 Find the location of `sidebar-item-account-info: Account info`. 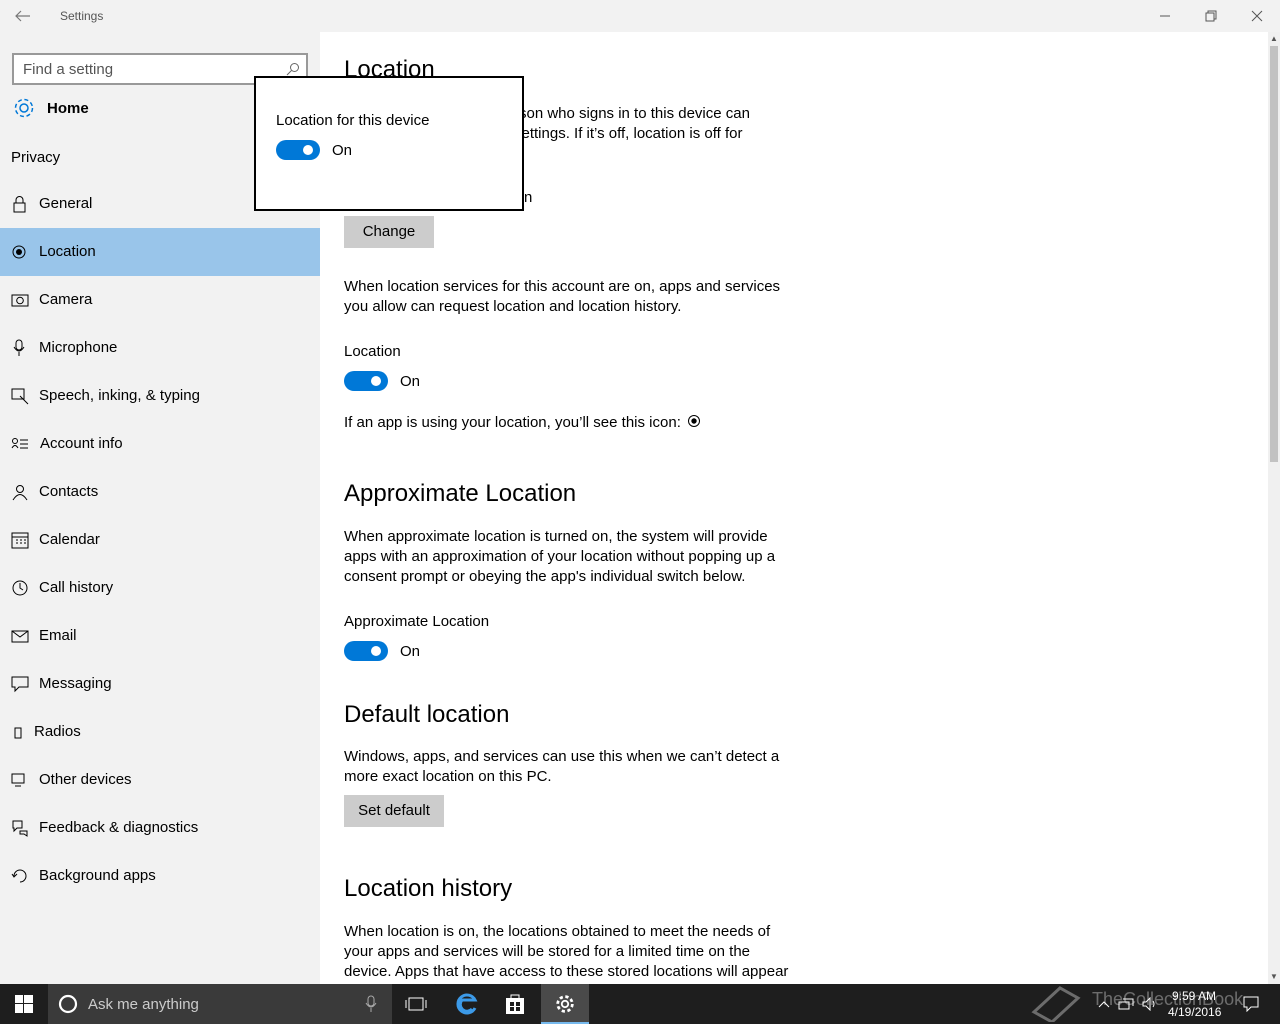

sidebar-item-account-info: Account info is located at coordinates (160, 444).